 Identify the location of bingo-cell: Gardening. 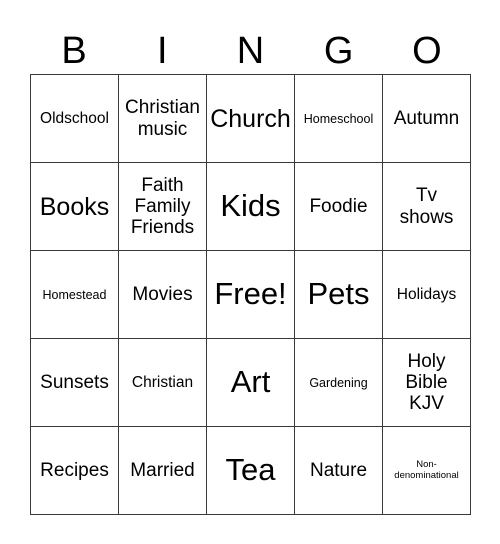
(339, 383).